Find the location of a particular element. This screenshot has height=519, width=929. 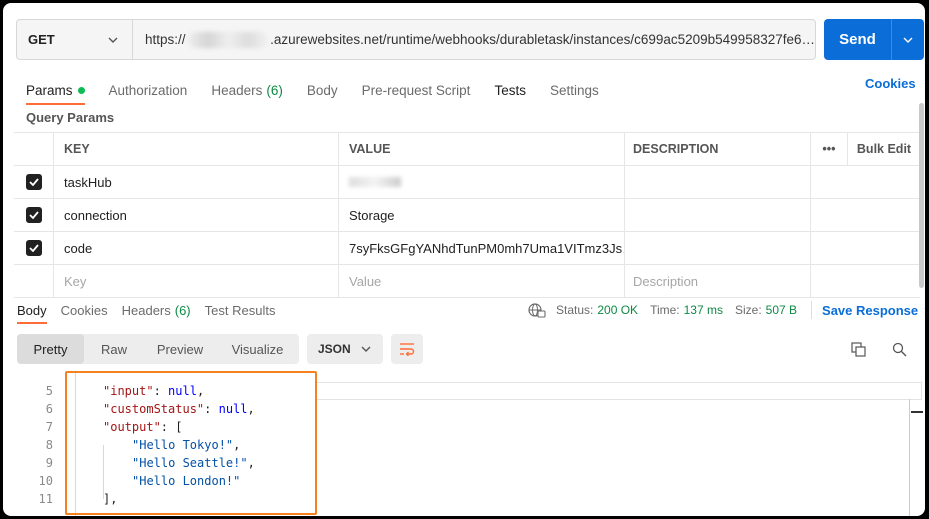

tab-headers: Headers (6) is located at coordinates (247, 90).